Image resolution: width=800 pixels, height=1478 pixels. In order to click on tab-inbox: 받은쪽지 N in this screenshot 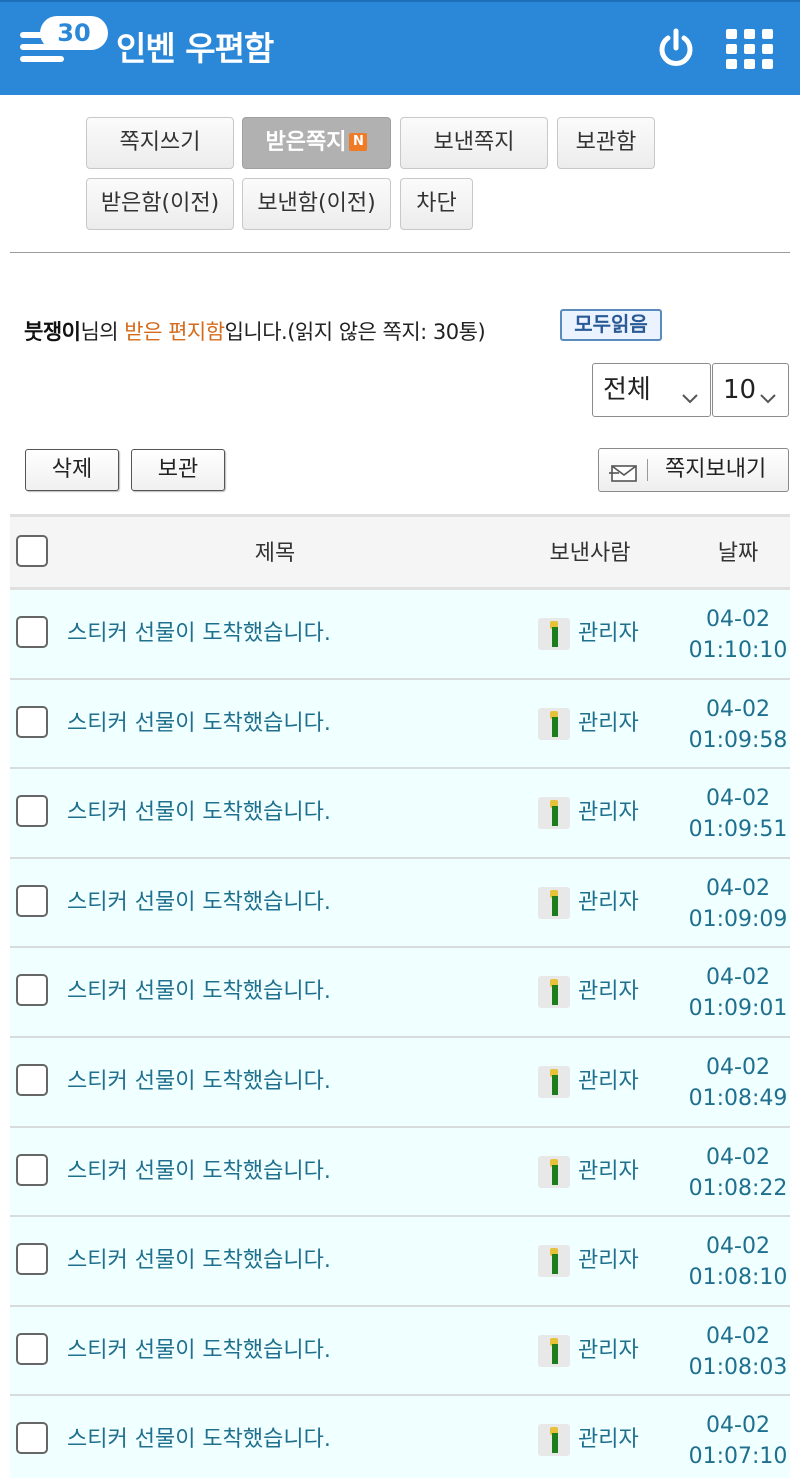, I will do `click(316, 143)`.